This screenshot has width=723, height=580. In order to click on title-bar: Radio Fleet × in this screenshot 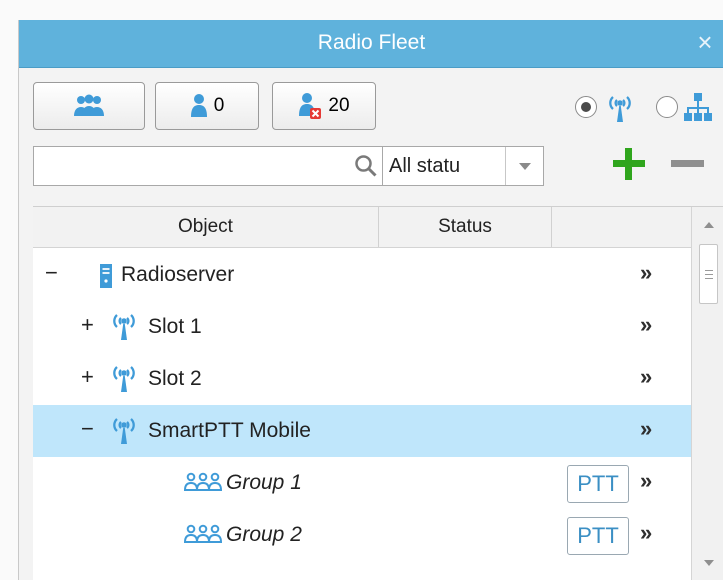, I will do `click(371, 44)`.